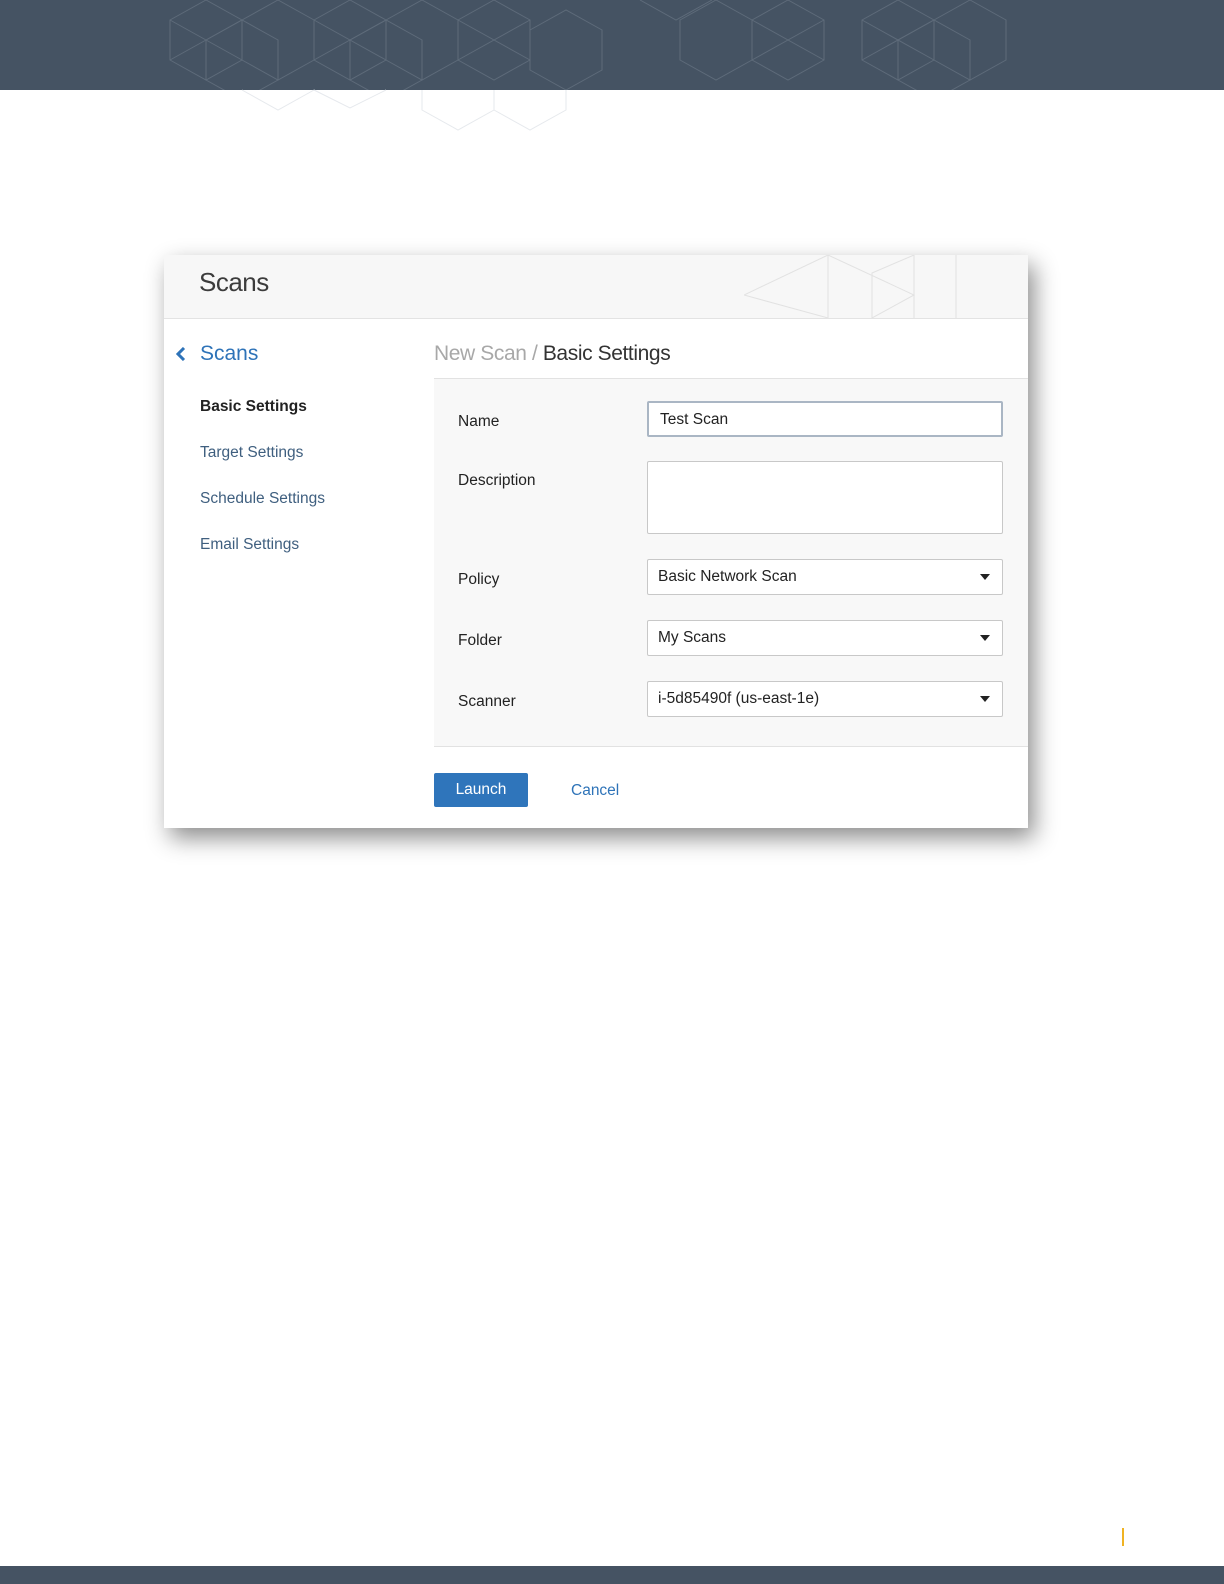  I want to click on window-header: Scans, so click(596, 287).